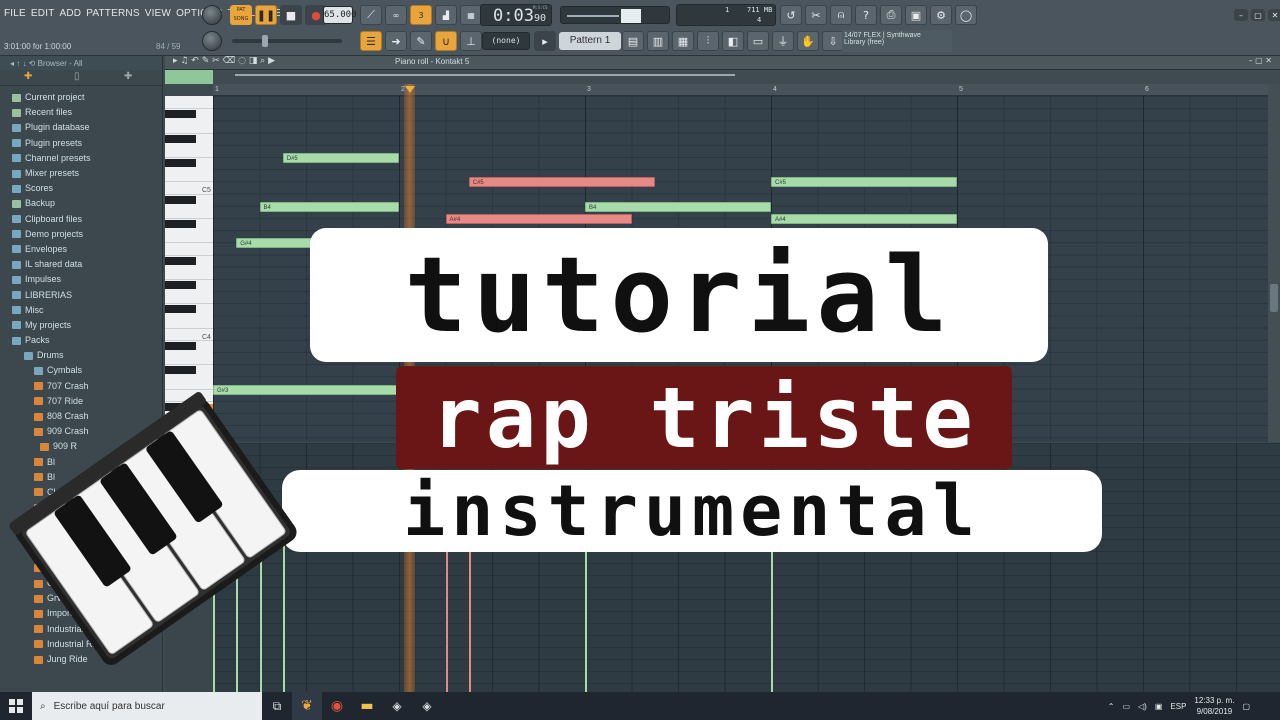 The image size is (1280, 720). I want to click on browser-item: My projects, so click(81, 325).